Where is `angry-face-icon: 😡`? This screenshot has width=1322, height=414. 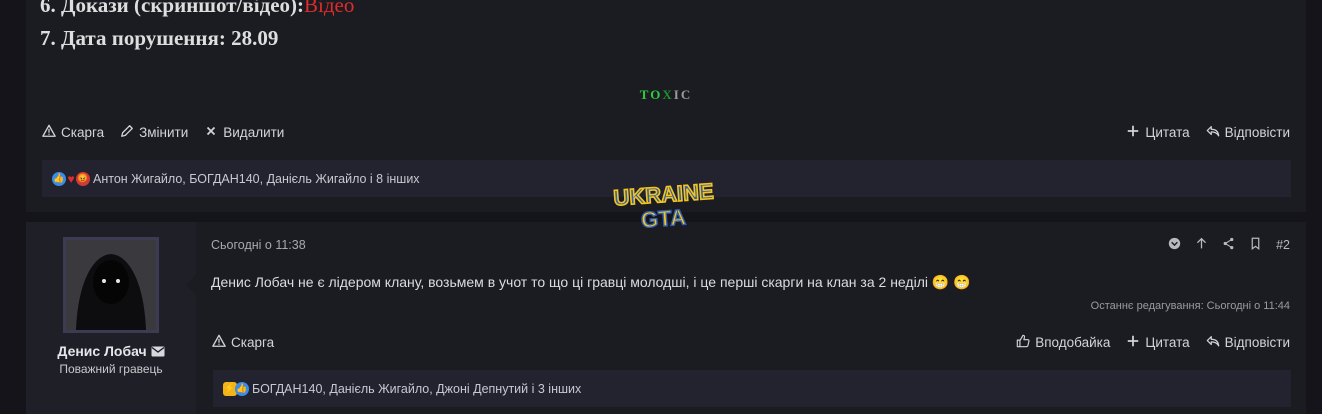 angry-face-icon: 😡 is located at coordinates (83, 178).